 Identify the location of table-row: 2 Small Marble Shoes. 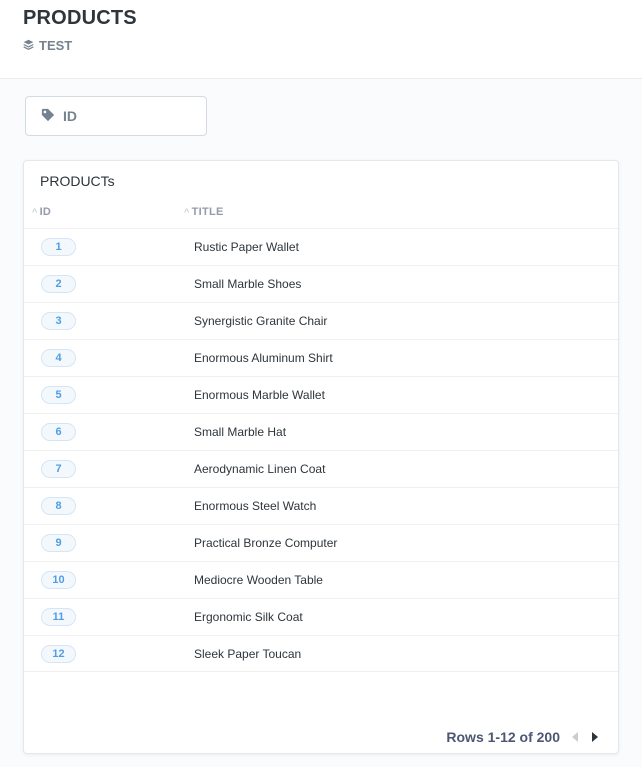
(321, 283).